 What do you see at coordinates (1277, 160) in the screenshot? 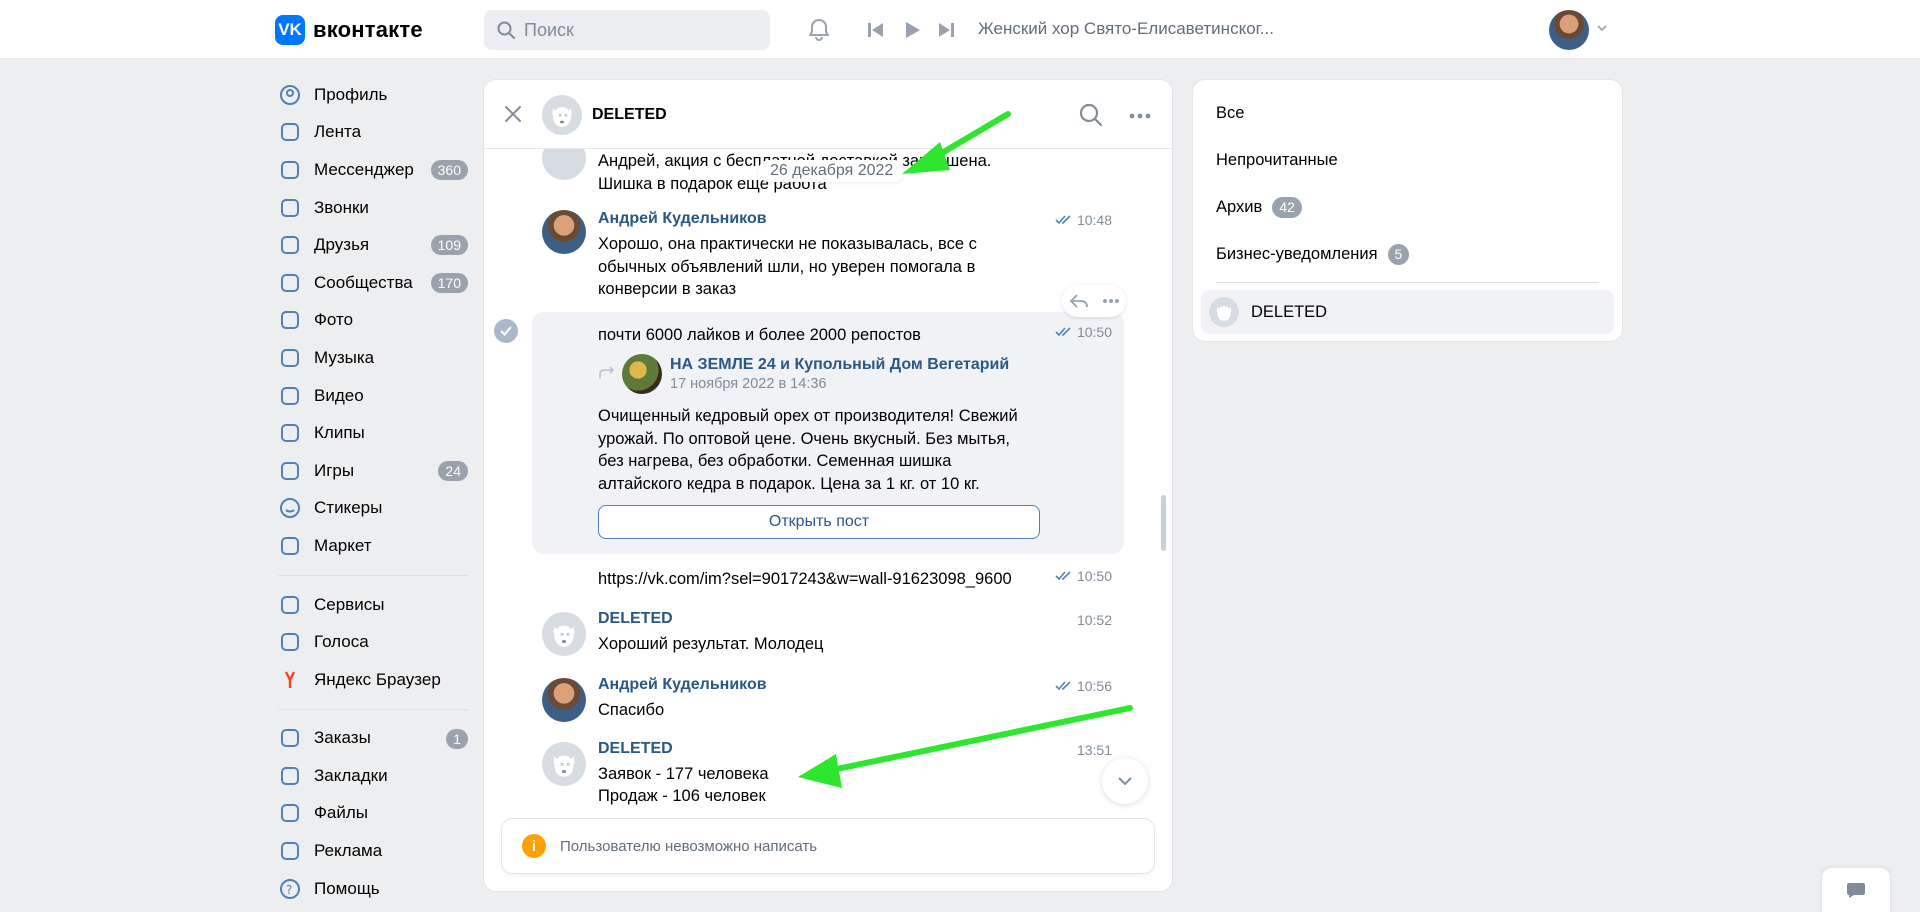
I see `filter-unread: Непрочитанные` at bounding box center [1277, 160].